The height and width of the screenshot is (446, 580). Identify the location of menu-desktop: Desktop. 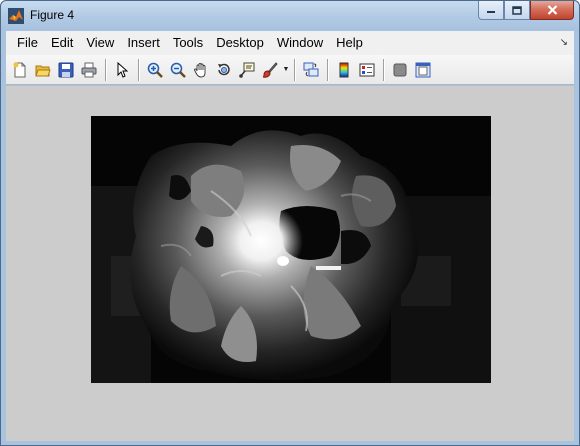
(240, 43).